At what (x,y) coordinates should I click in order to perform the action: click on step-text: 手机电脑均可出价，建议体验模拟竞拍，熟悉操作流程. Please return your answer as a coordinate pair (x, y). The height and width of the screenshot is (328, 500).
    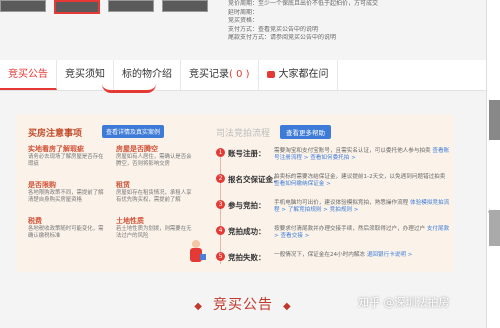
    Looking at the image, I should click on (341, 203).